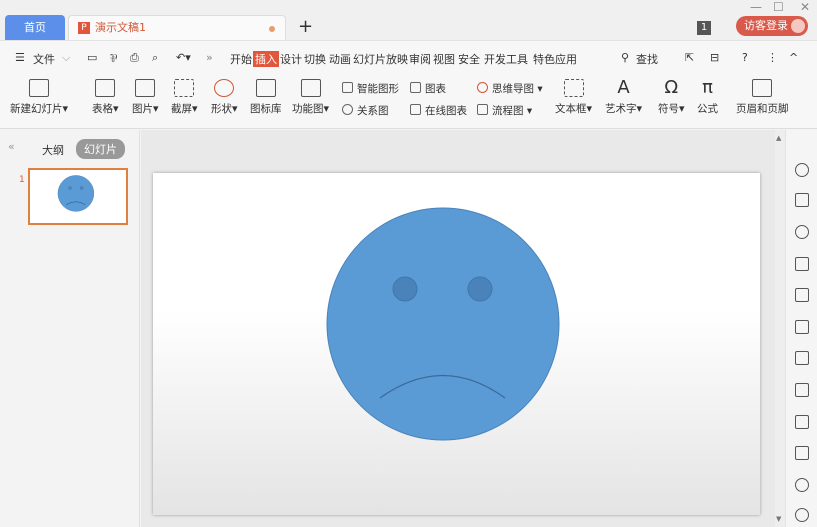 The image size is (817, 527). What do you see at coordinates (480, 289) in the screenshot?
I see `right-eye` at bounding box center [480, 289].